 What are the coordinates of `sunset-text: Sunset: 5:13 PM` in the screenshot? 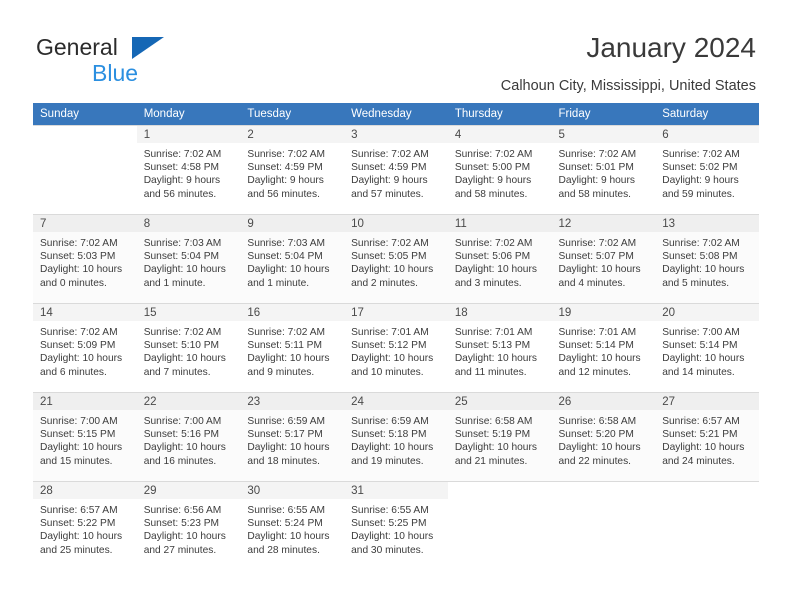 It's located at (492, 346).